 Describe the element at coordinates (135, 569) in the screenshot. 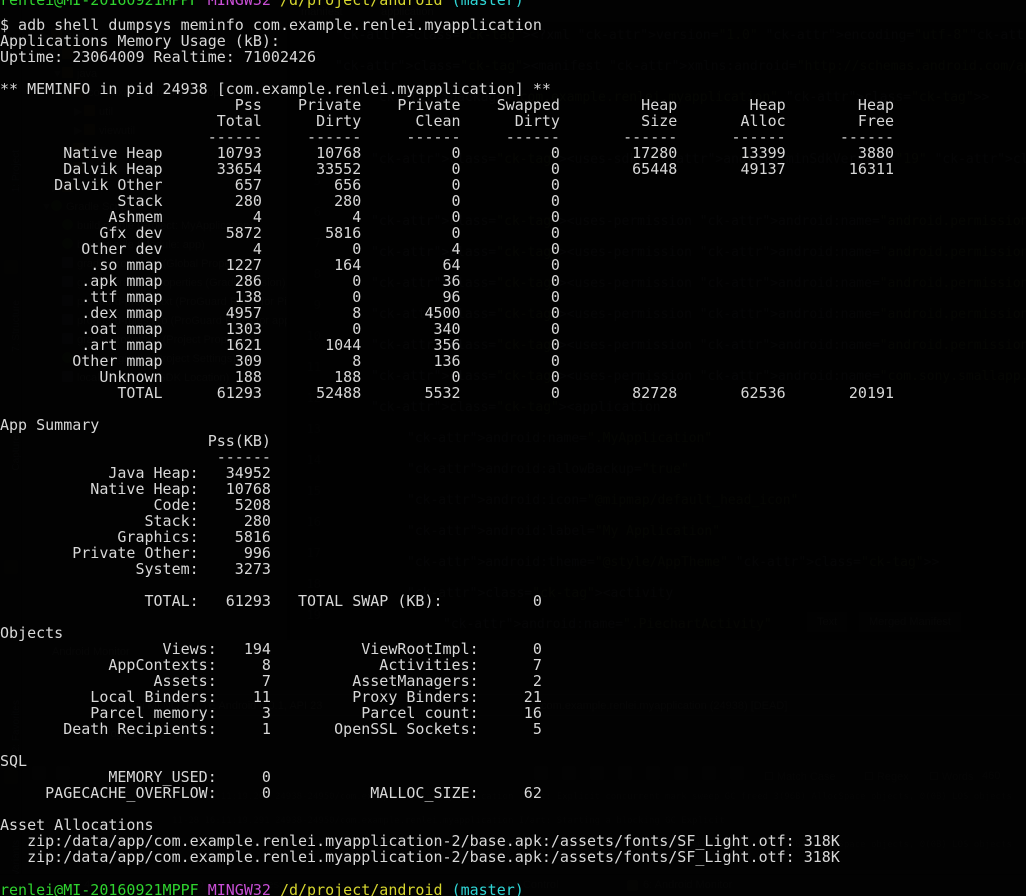

I see `app-summary-row: System: 3273` at that location.